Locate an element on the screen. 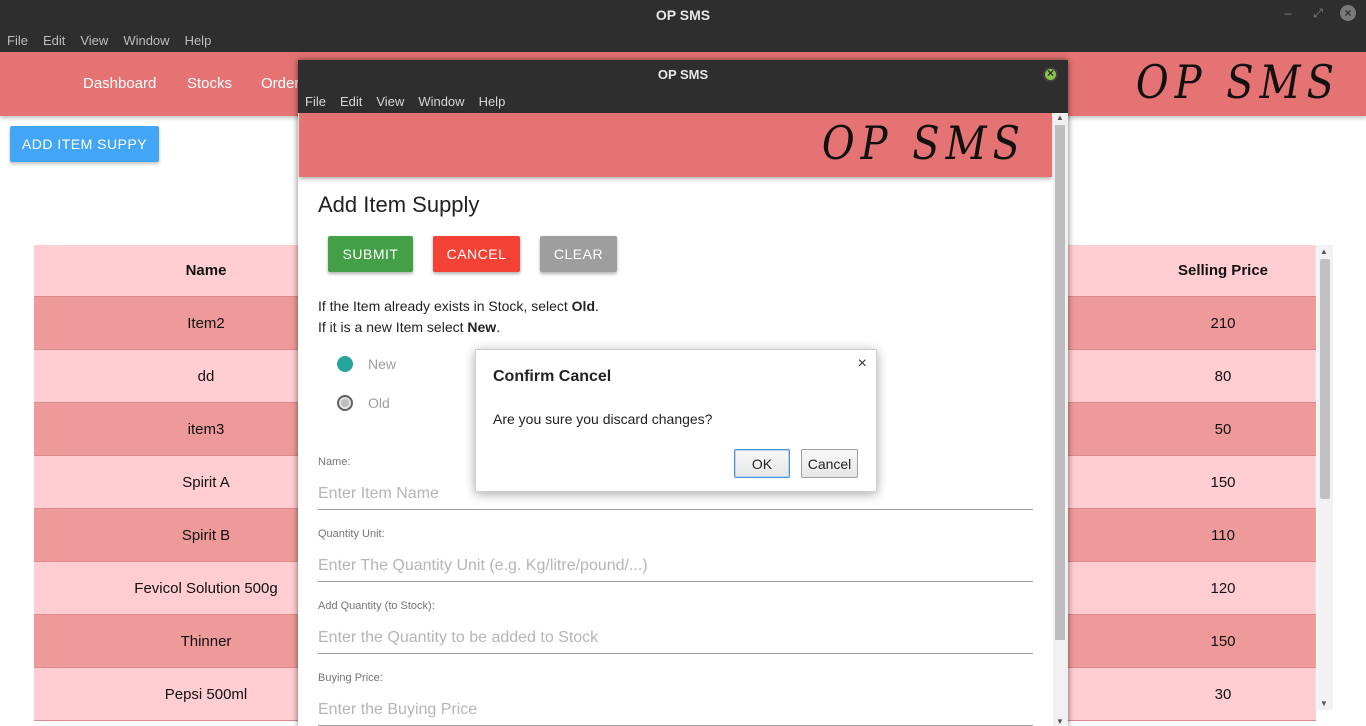 The height and width of the screenshot is (726, 1366). window-controls: – ⤢ × is located at coordinates (1318, 13).